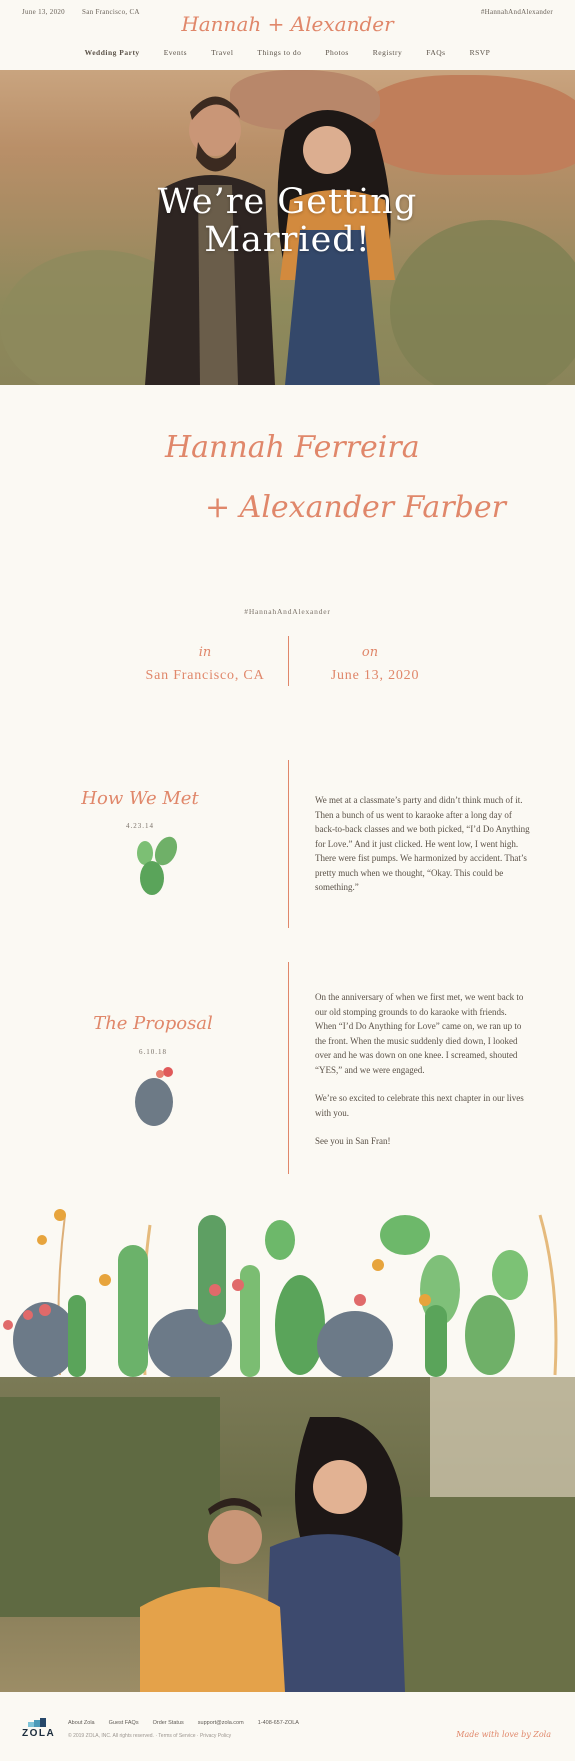 The height and width of the screenshot is (1761, 575). What do you see at coordinates (355, 507) in the screenshot?
I see `couple-name-2: + Alexander Farber` at bounding box center [355, 507].